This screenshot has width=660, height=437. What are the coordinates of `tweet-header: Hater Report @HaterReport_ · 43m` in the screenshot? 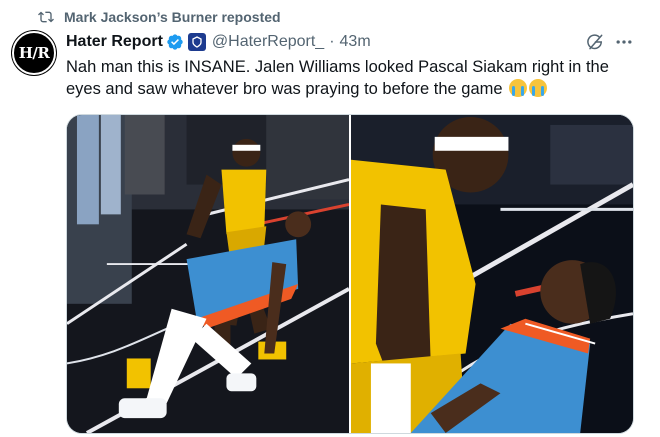 It's located at (218, 42).